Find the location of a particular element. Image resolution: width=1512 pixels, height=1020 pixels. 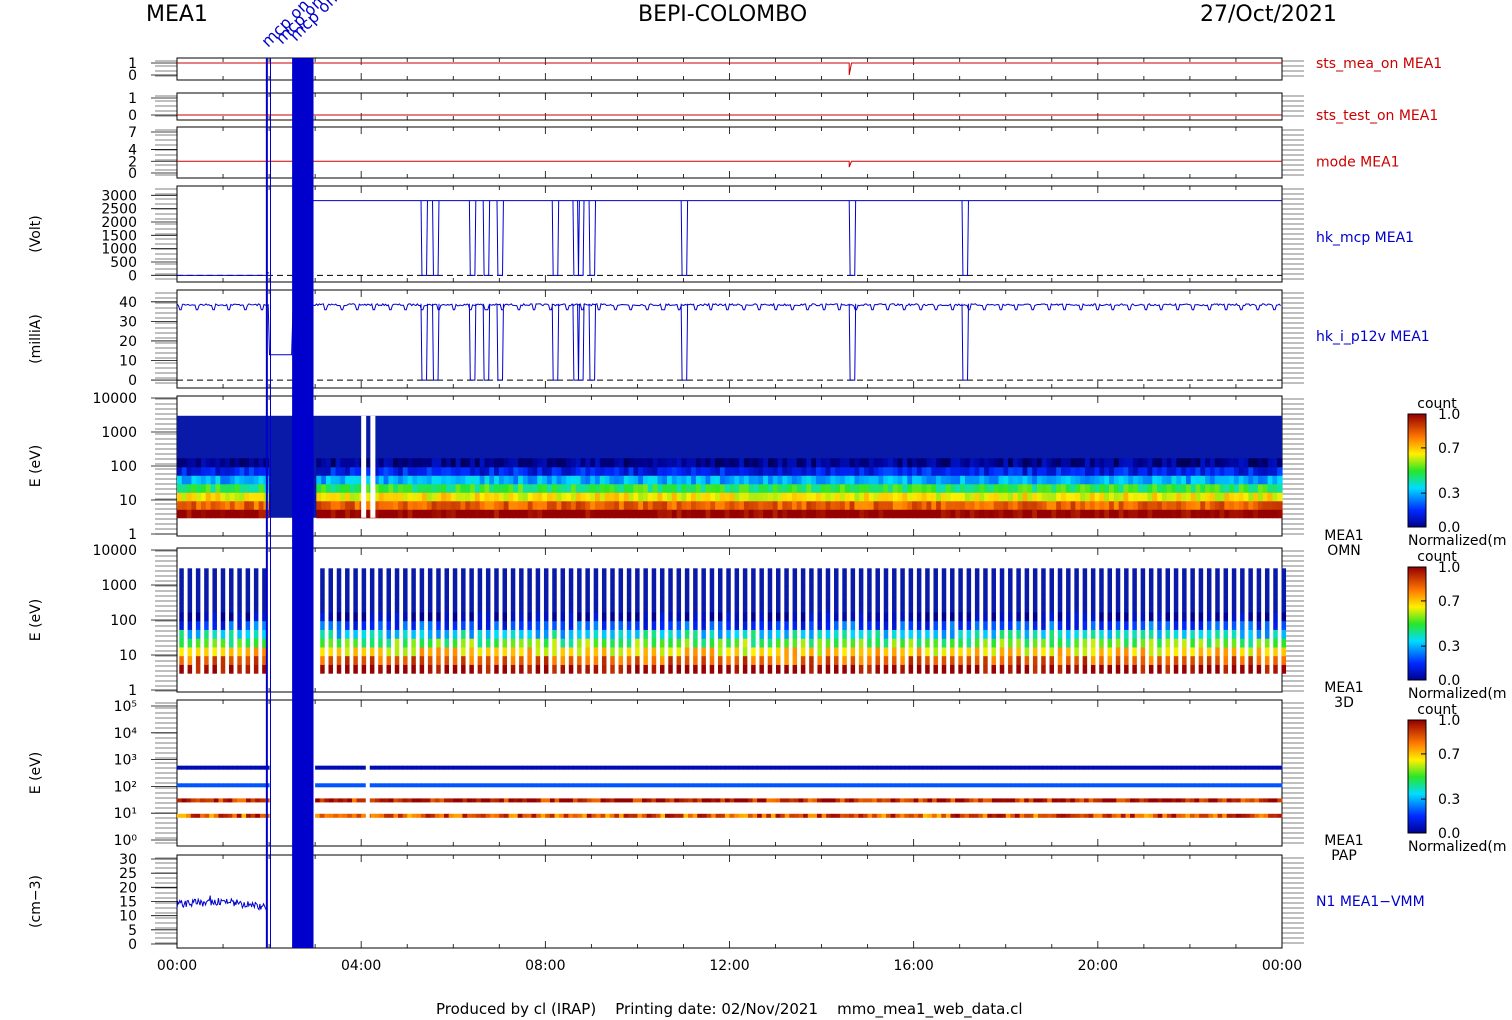

mcp-on-marker is located at coordinates (312, 503).